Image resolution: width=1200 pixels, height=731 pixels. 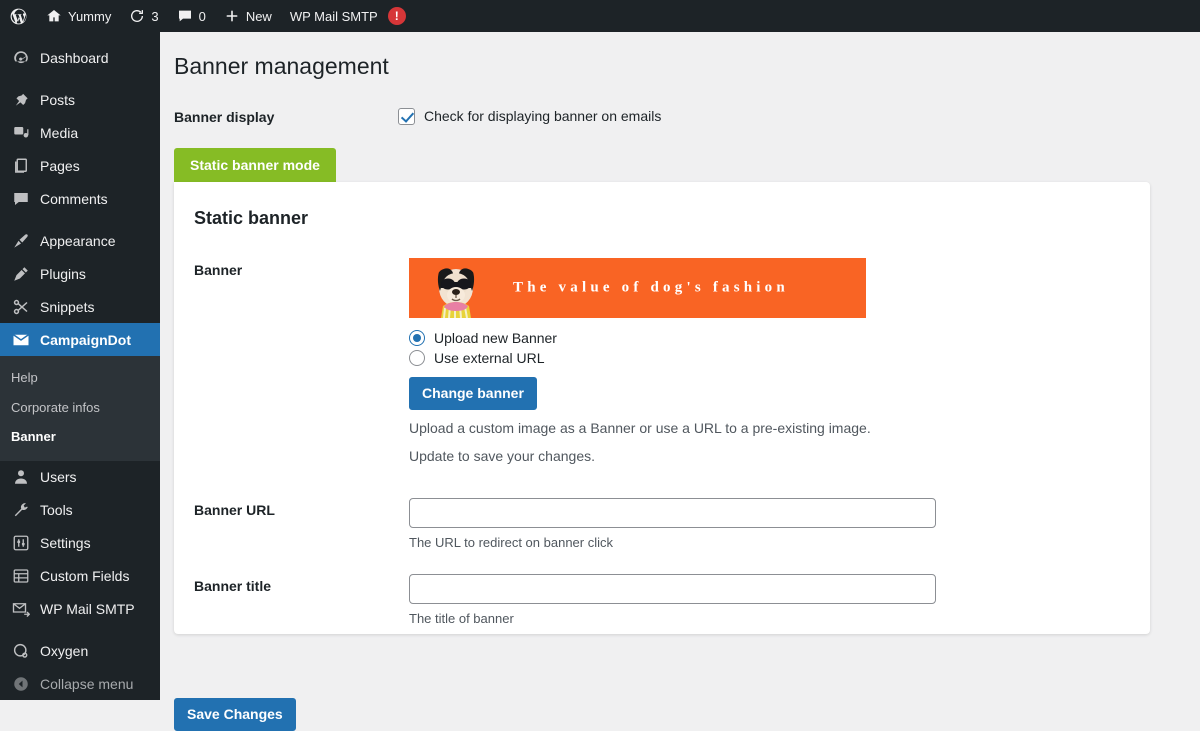 What do you see at coordinates (80, 510) in the screenshot?
I see `sidebar-item-tools: Tools` at bounding box center [80, 510].